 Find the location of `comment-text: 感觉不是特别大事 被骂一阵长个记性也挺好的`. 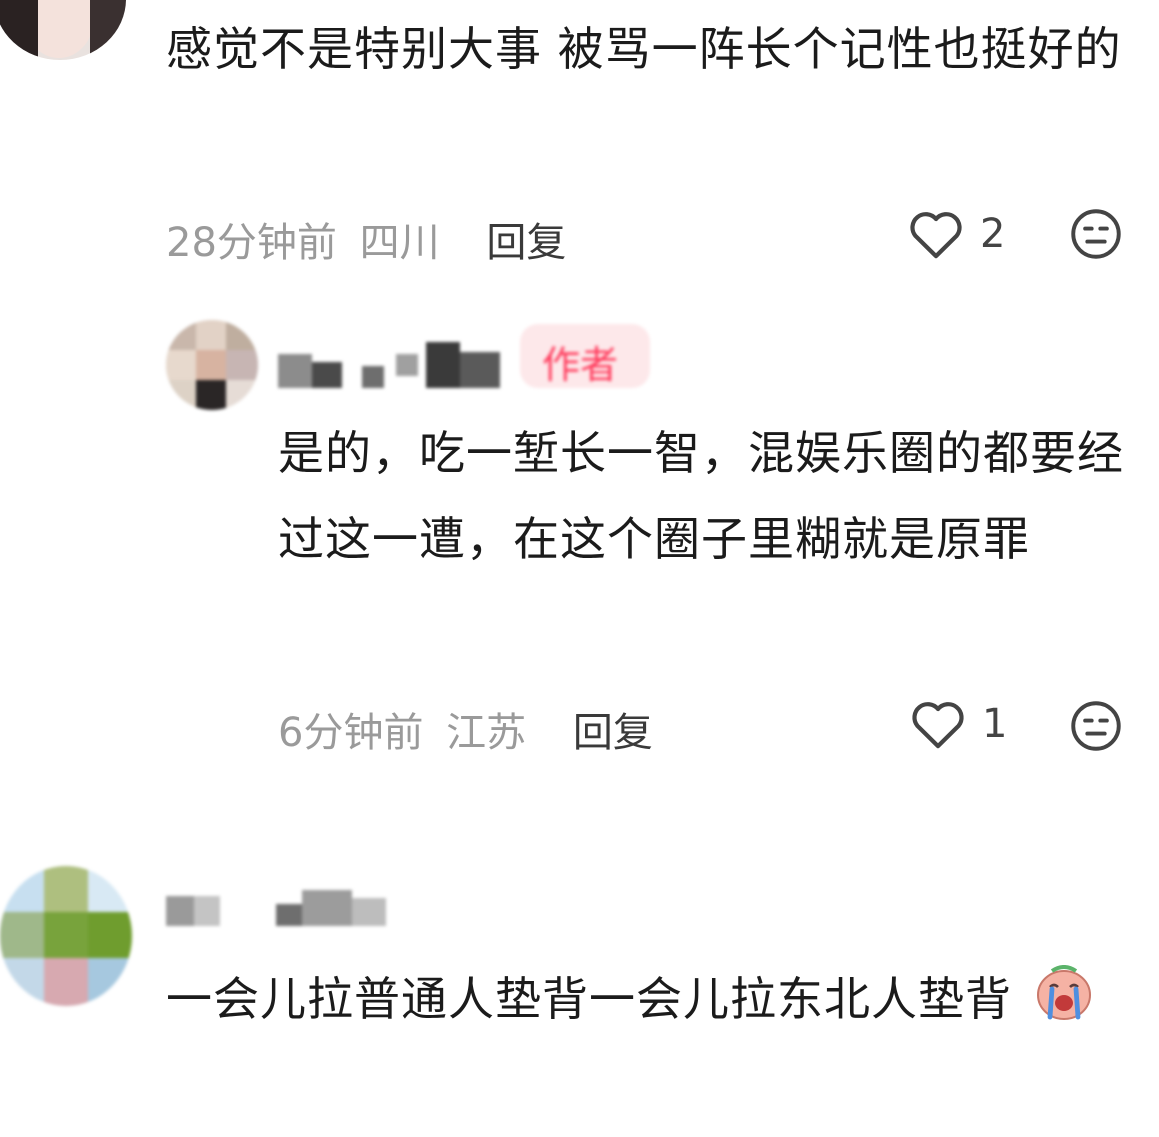

comment-text: 感觉不是特别大事 被骂一阵长个记性也挺好的 is located at coordinates (644, 49).